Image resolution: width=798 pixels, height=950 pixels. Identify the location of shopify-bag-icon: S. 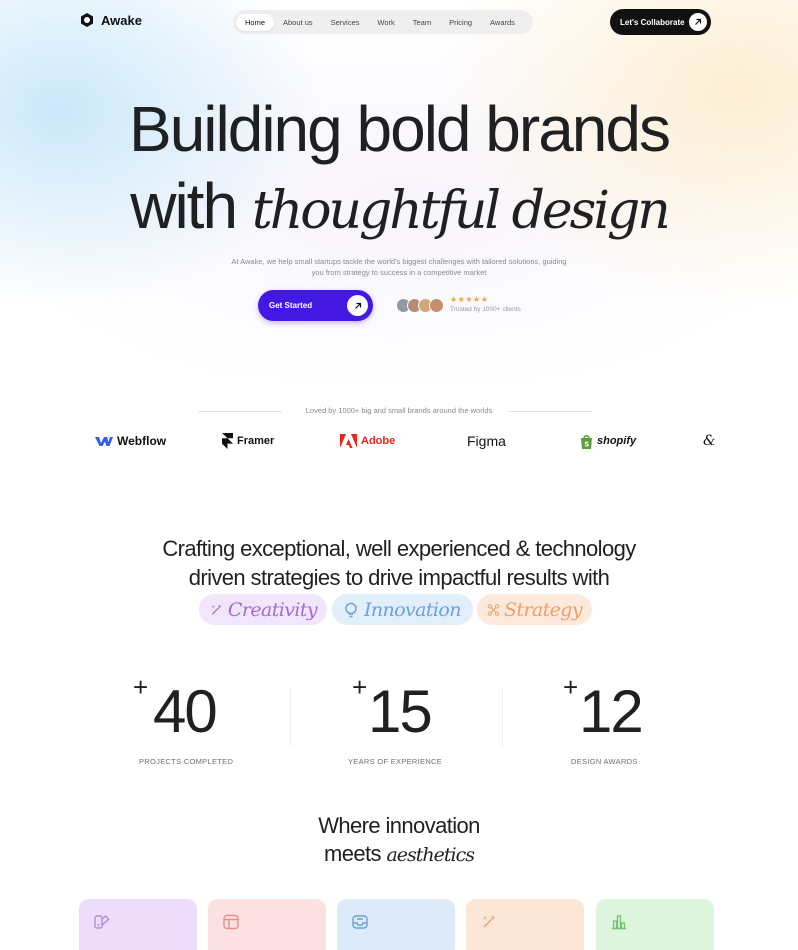
(586, 441).